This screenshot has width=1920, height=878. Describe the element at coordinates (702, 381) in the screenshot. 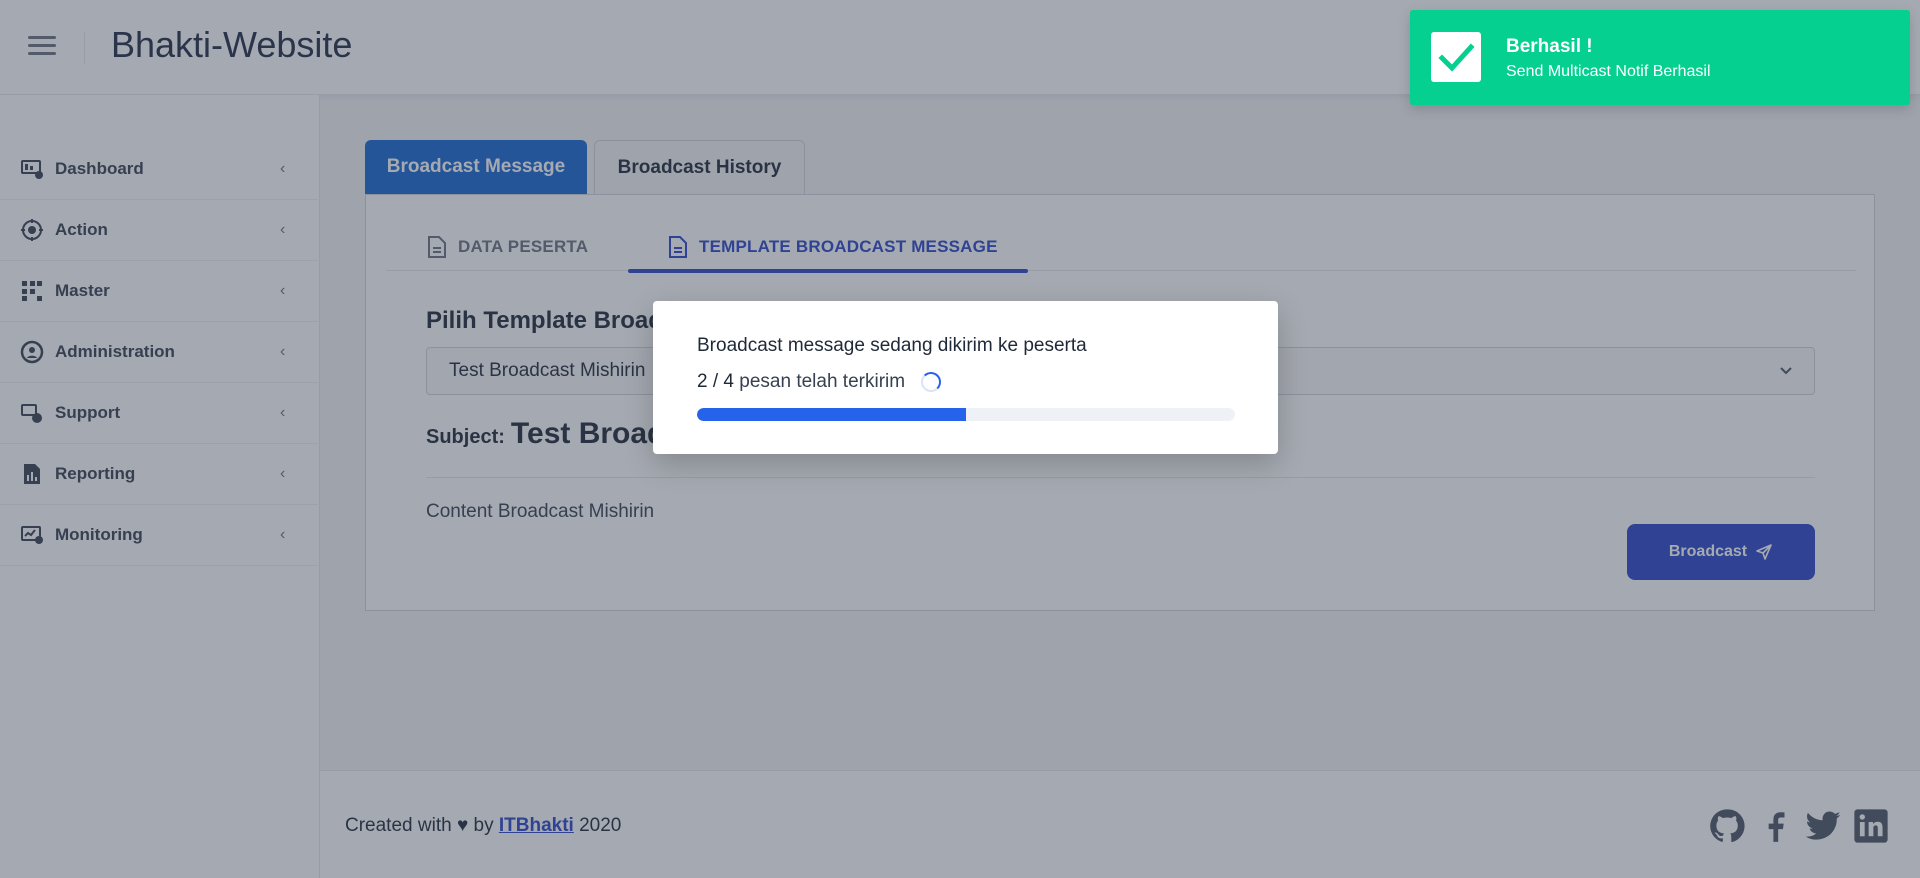

I see `sent-count: 2` at that location.